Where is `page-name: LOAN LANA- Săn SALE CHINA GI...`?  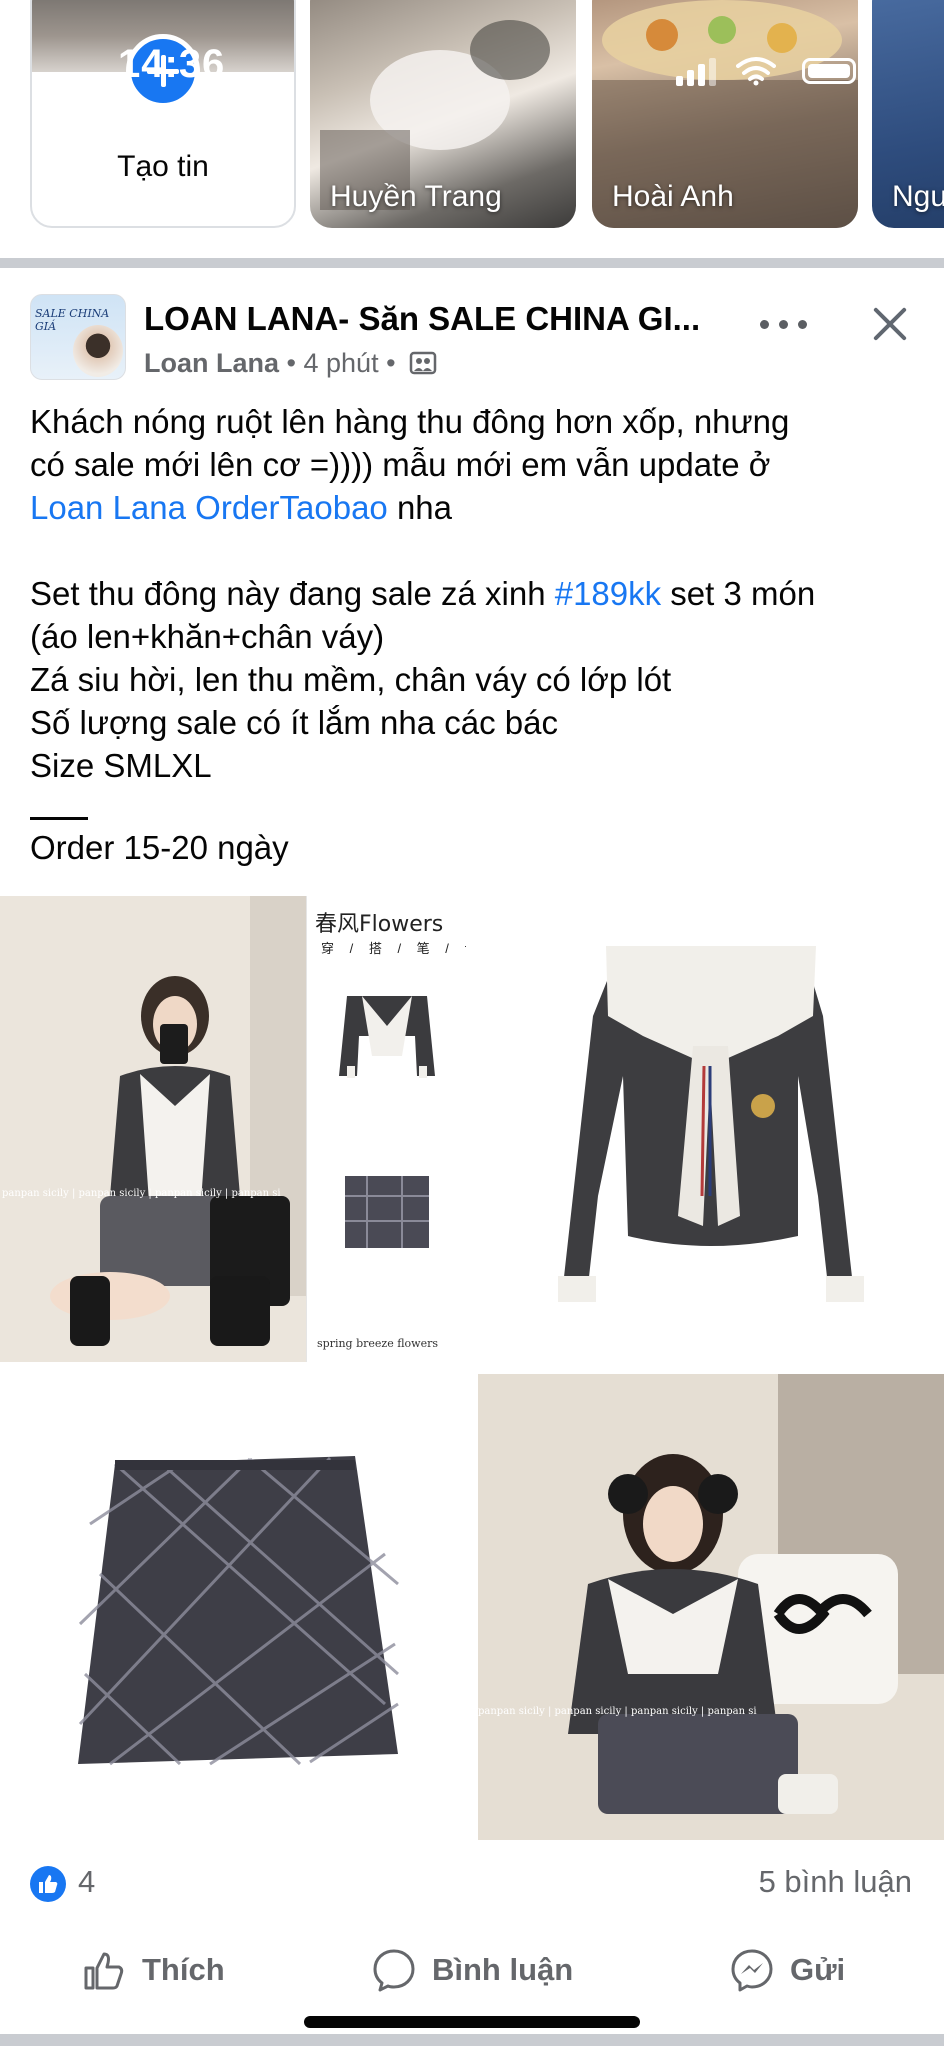 page-name: LOAN LANA- Săn SALE CHINA GI... is located at coordinates (422, 319).